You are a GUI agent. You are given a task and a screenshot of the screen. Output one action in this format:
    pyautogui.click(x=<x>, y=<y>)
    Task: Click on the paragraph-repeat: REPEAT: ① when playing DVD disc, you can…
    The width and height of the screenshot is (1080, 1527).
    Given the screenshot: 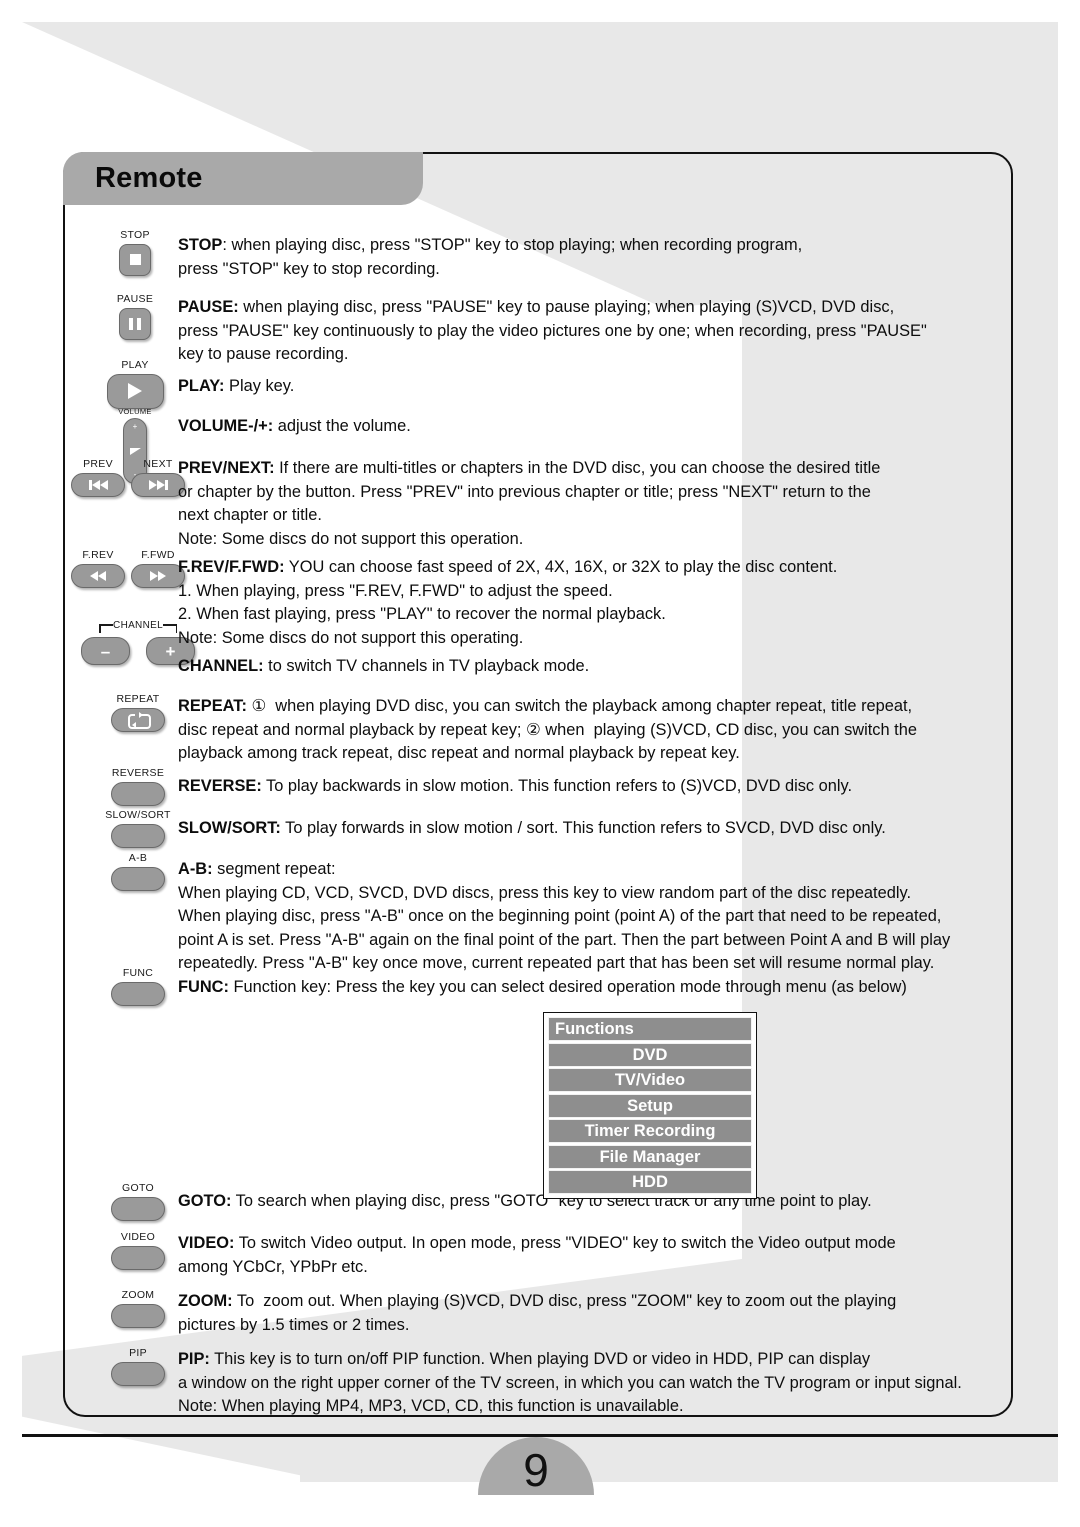 What is the action you would take?
    pyautogui.click(x=578, y=730)
    